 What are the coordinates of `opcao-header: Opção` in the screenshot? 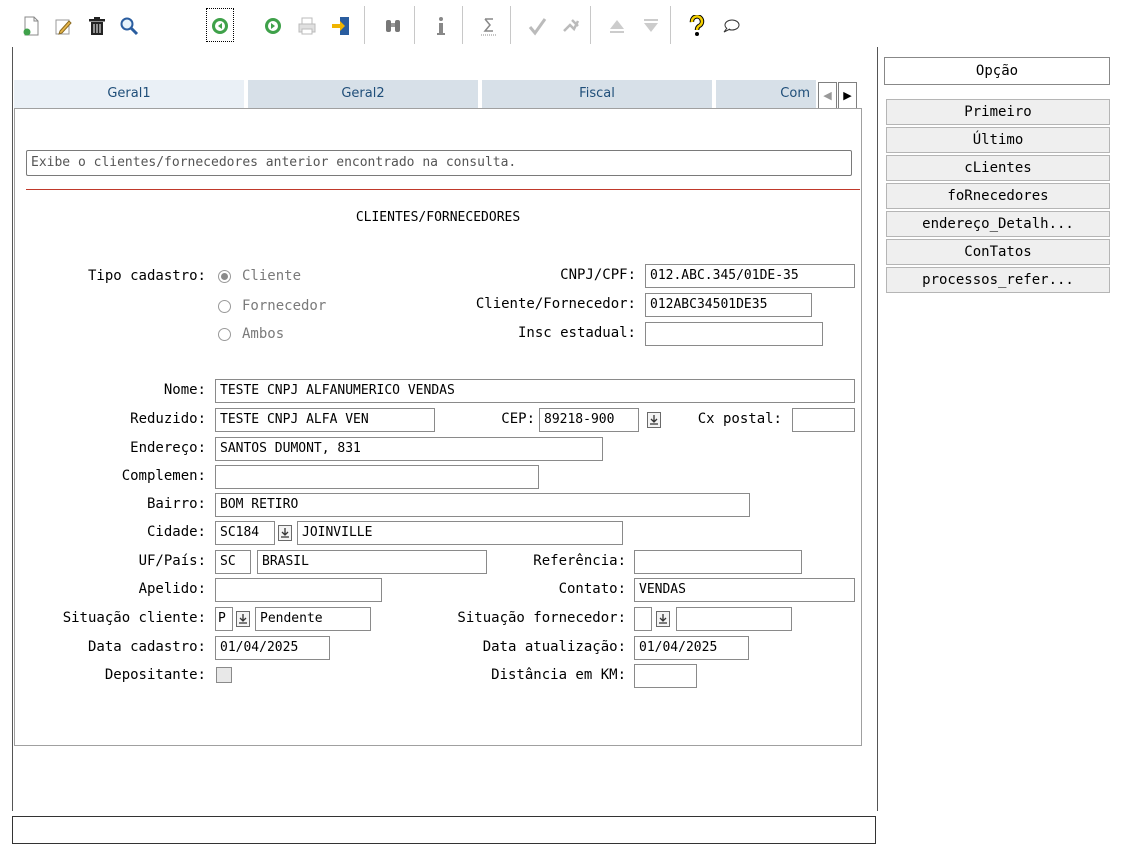 It's located at (997, 71).